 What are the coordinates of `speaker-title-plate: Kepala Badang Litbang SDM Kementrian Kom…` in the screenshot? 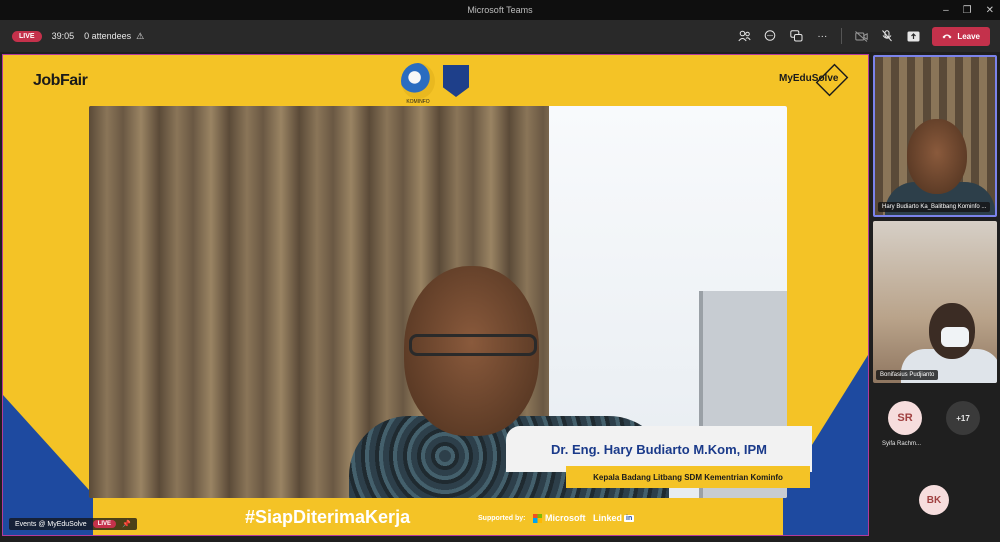 It's located at (688, 477).